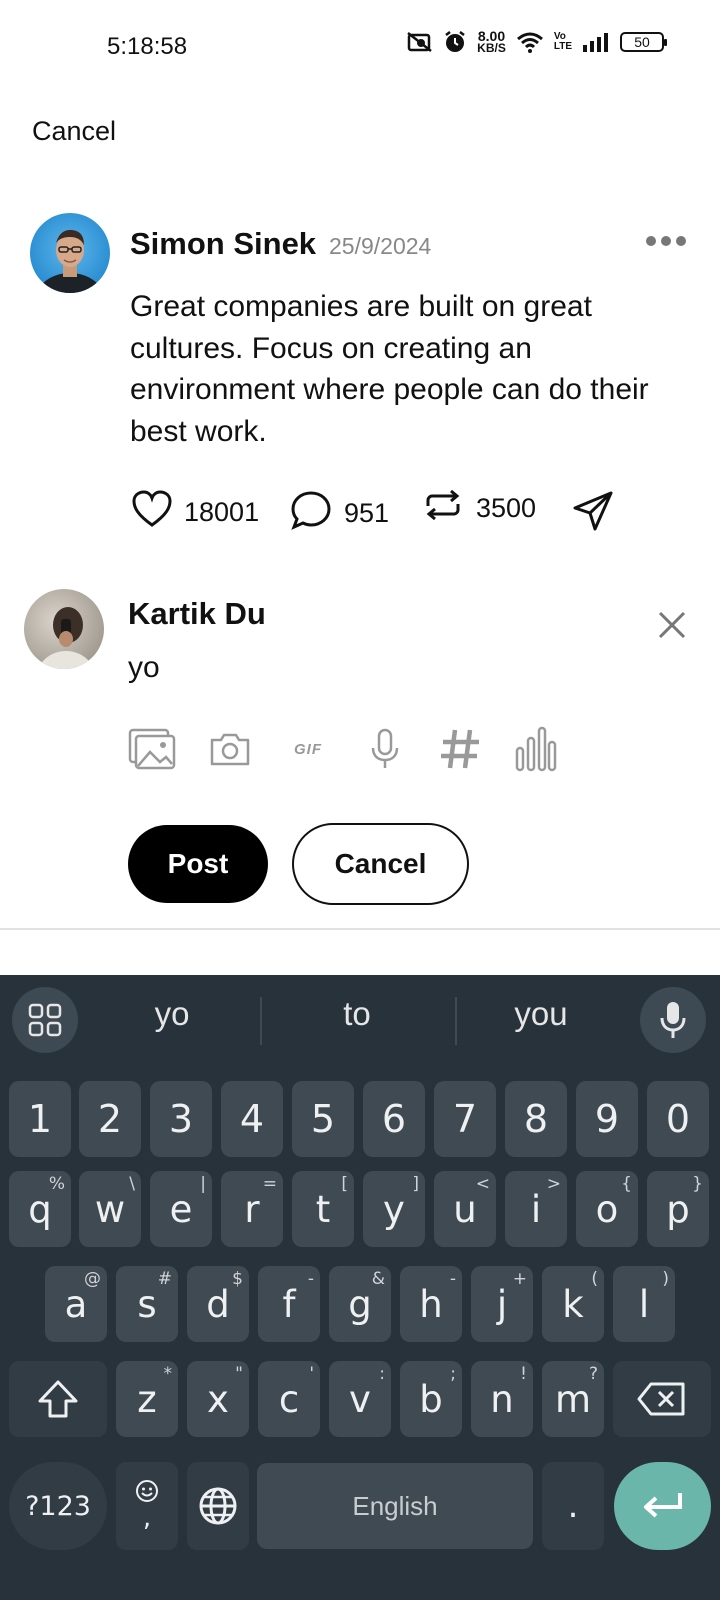 The width and height of the screenshot is (720, 1600). I want to click on post-author-name: Simon Sinek, so click(223, 244).